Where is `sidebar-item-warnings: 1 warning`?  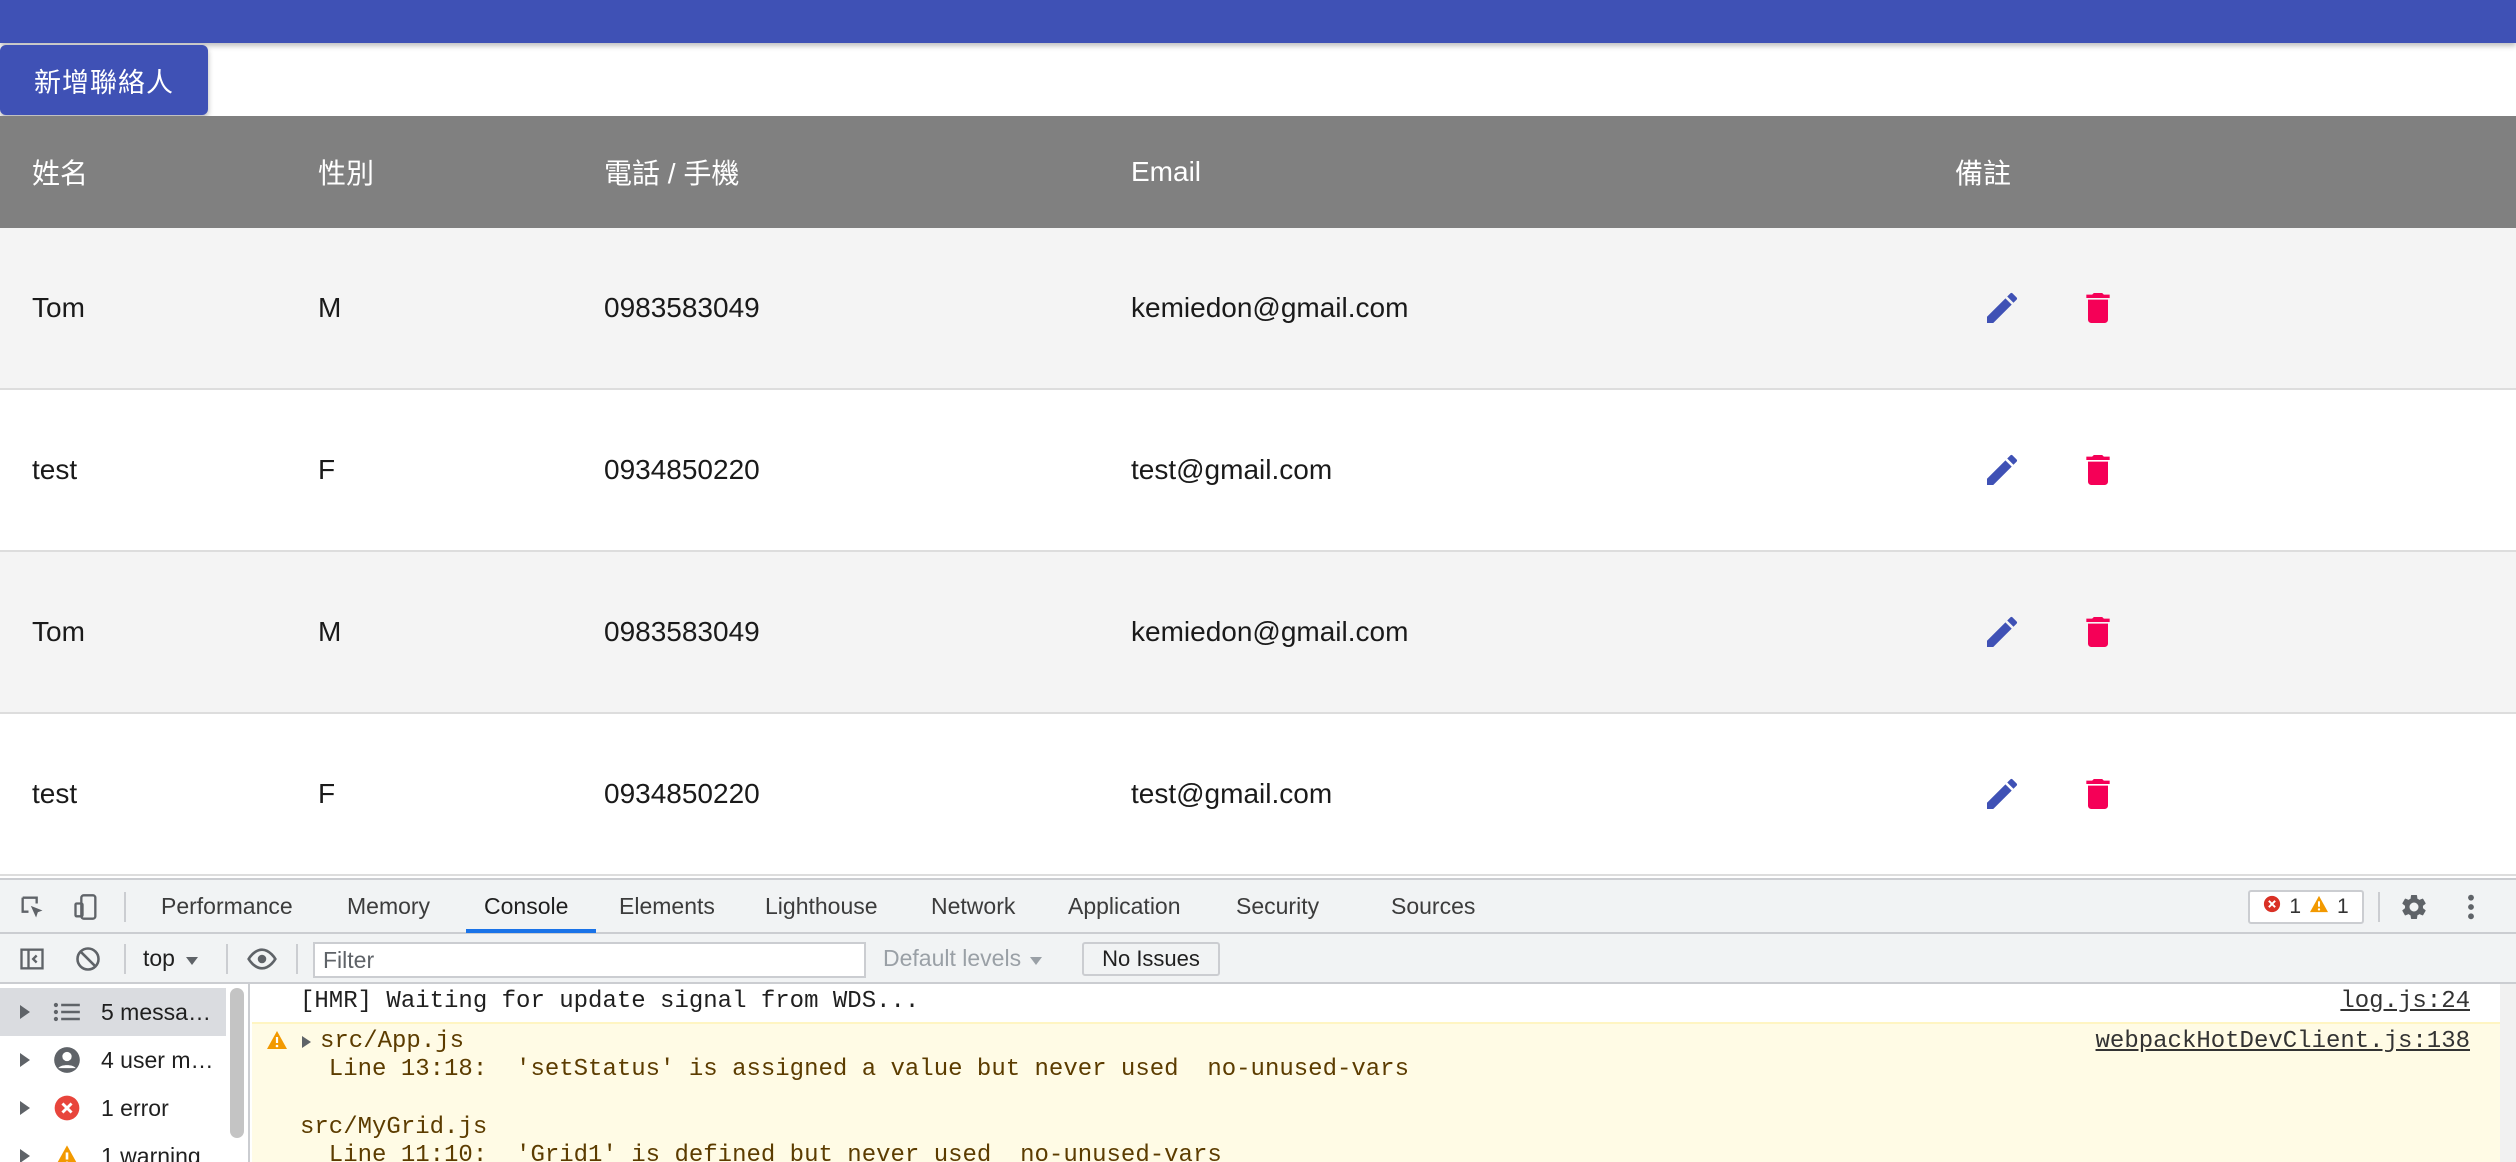
sidebar-item-warnings: 1 warning is located at coordinates (113, 1147).